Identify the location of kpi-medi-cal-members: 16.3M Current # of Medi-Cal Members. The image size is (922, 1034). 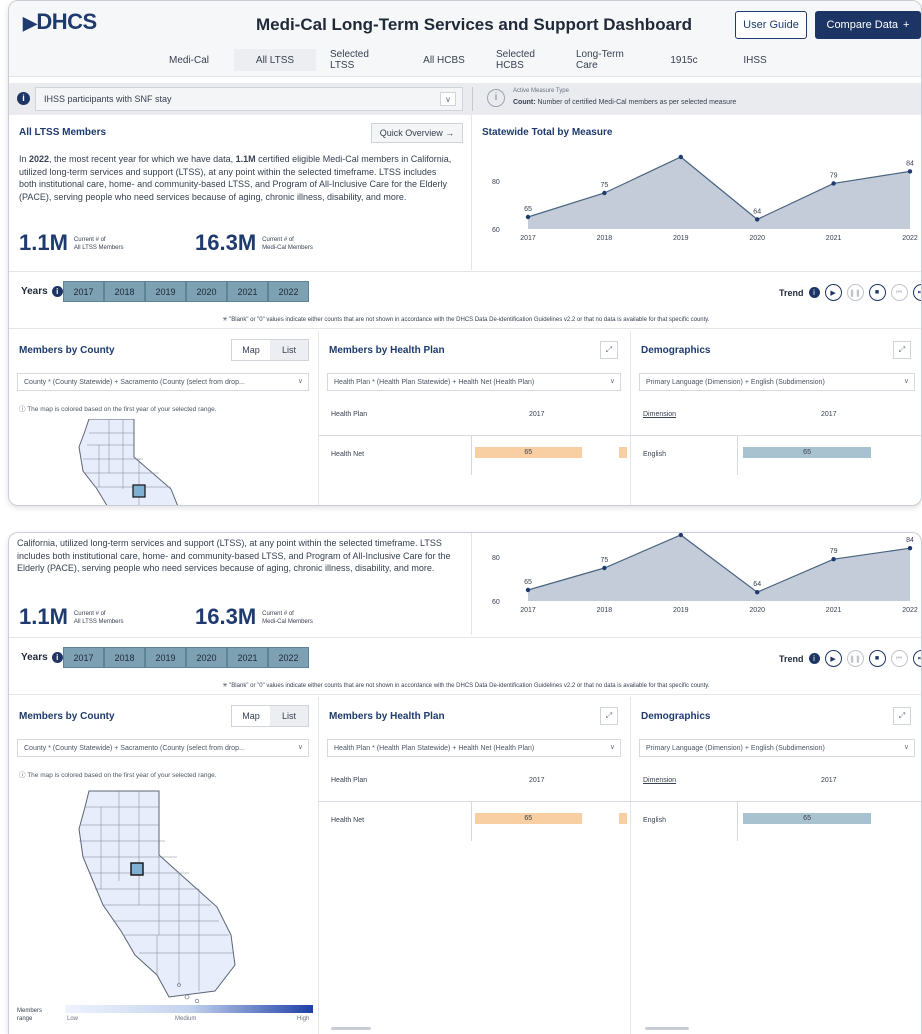
(254, 617).